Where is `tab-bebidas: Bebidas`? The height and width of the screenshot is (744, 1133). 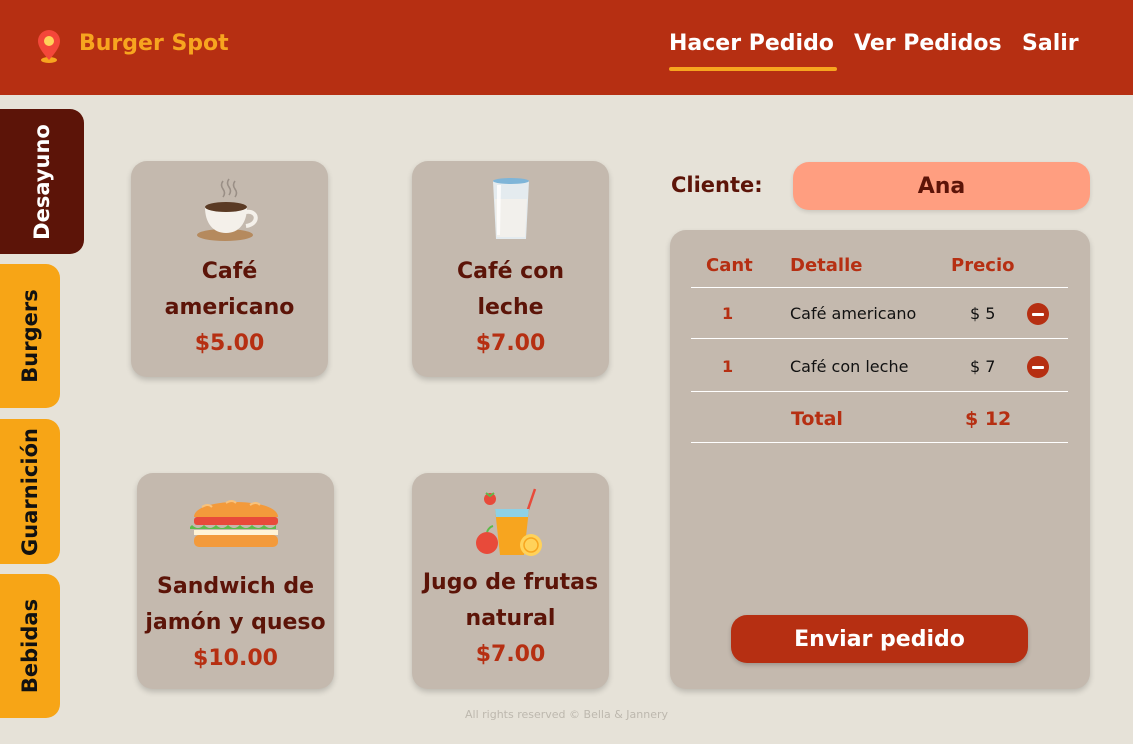 tab-bebidas: Bebidas is located at coordinates (30, 646).